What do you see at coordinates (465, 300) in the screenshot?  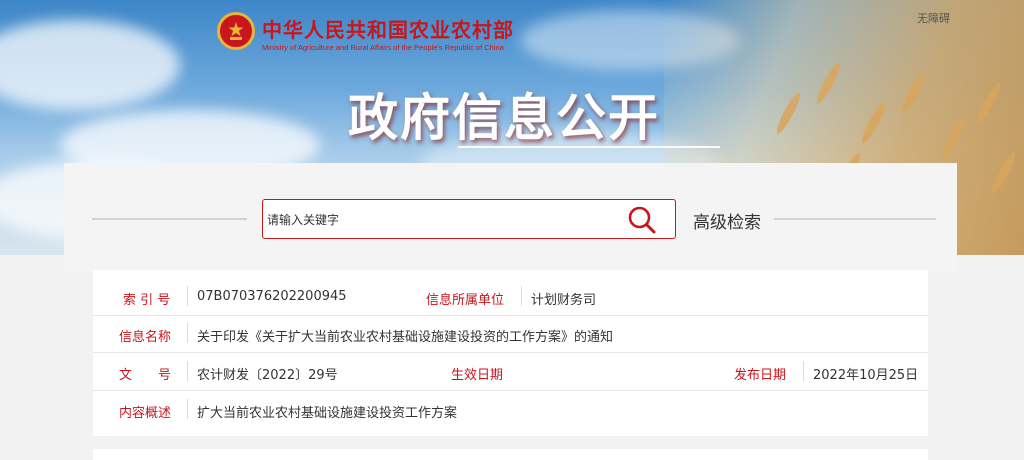 I see `unit-label: 信息所属单位` at bounding box center [465, 300].